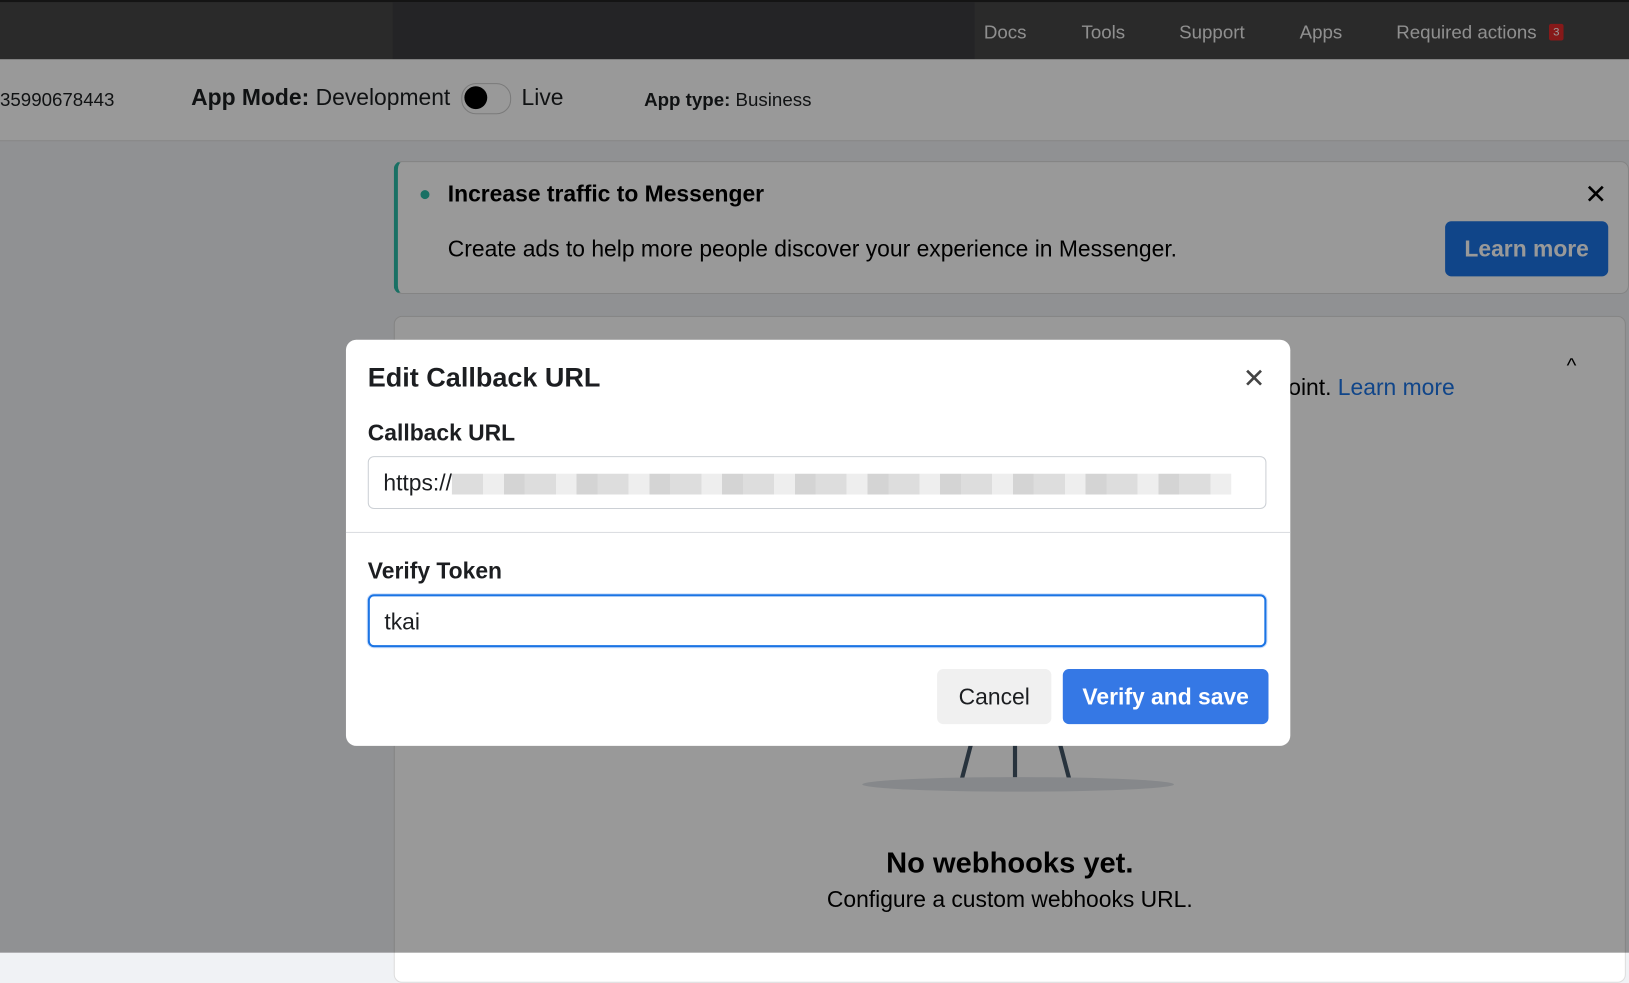  What do you see at coordinates (841, 484) in the screenshot?
I see `redacted-url` at bounding box center [841, 484].